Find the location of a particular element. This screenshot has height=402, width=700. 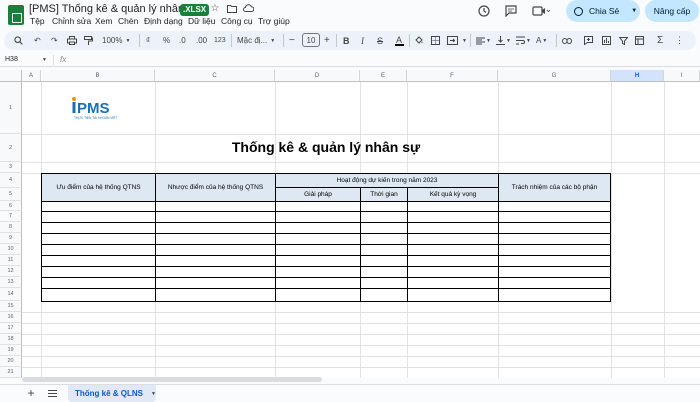

insert-comment-icon is located at coordinates (590, 40).